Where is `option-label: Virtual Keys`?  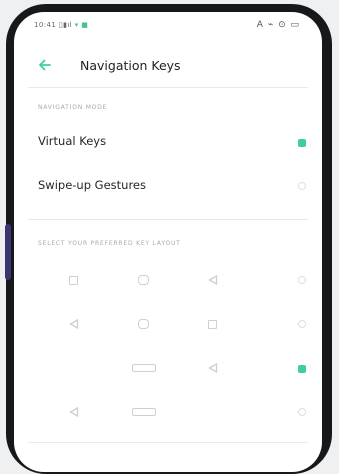
option-label: Virtual Keys is located at coordinates (72, 141).